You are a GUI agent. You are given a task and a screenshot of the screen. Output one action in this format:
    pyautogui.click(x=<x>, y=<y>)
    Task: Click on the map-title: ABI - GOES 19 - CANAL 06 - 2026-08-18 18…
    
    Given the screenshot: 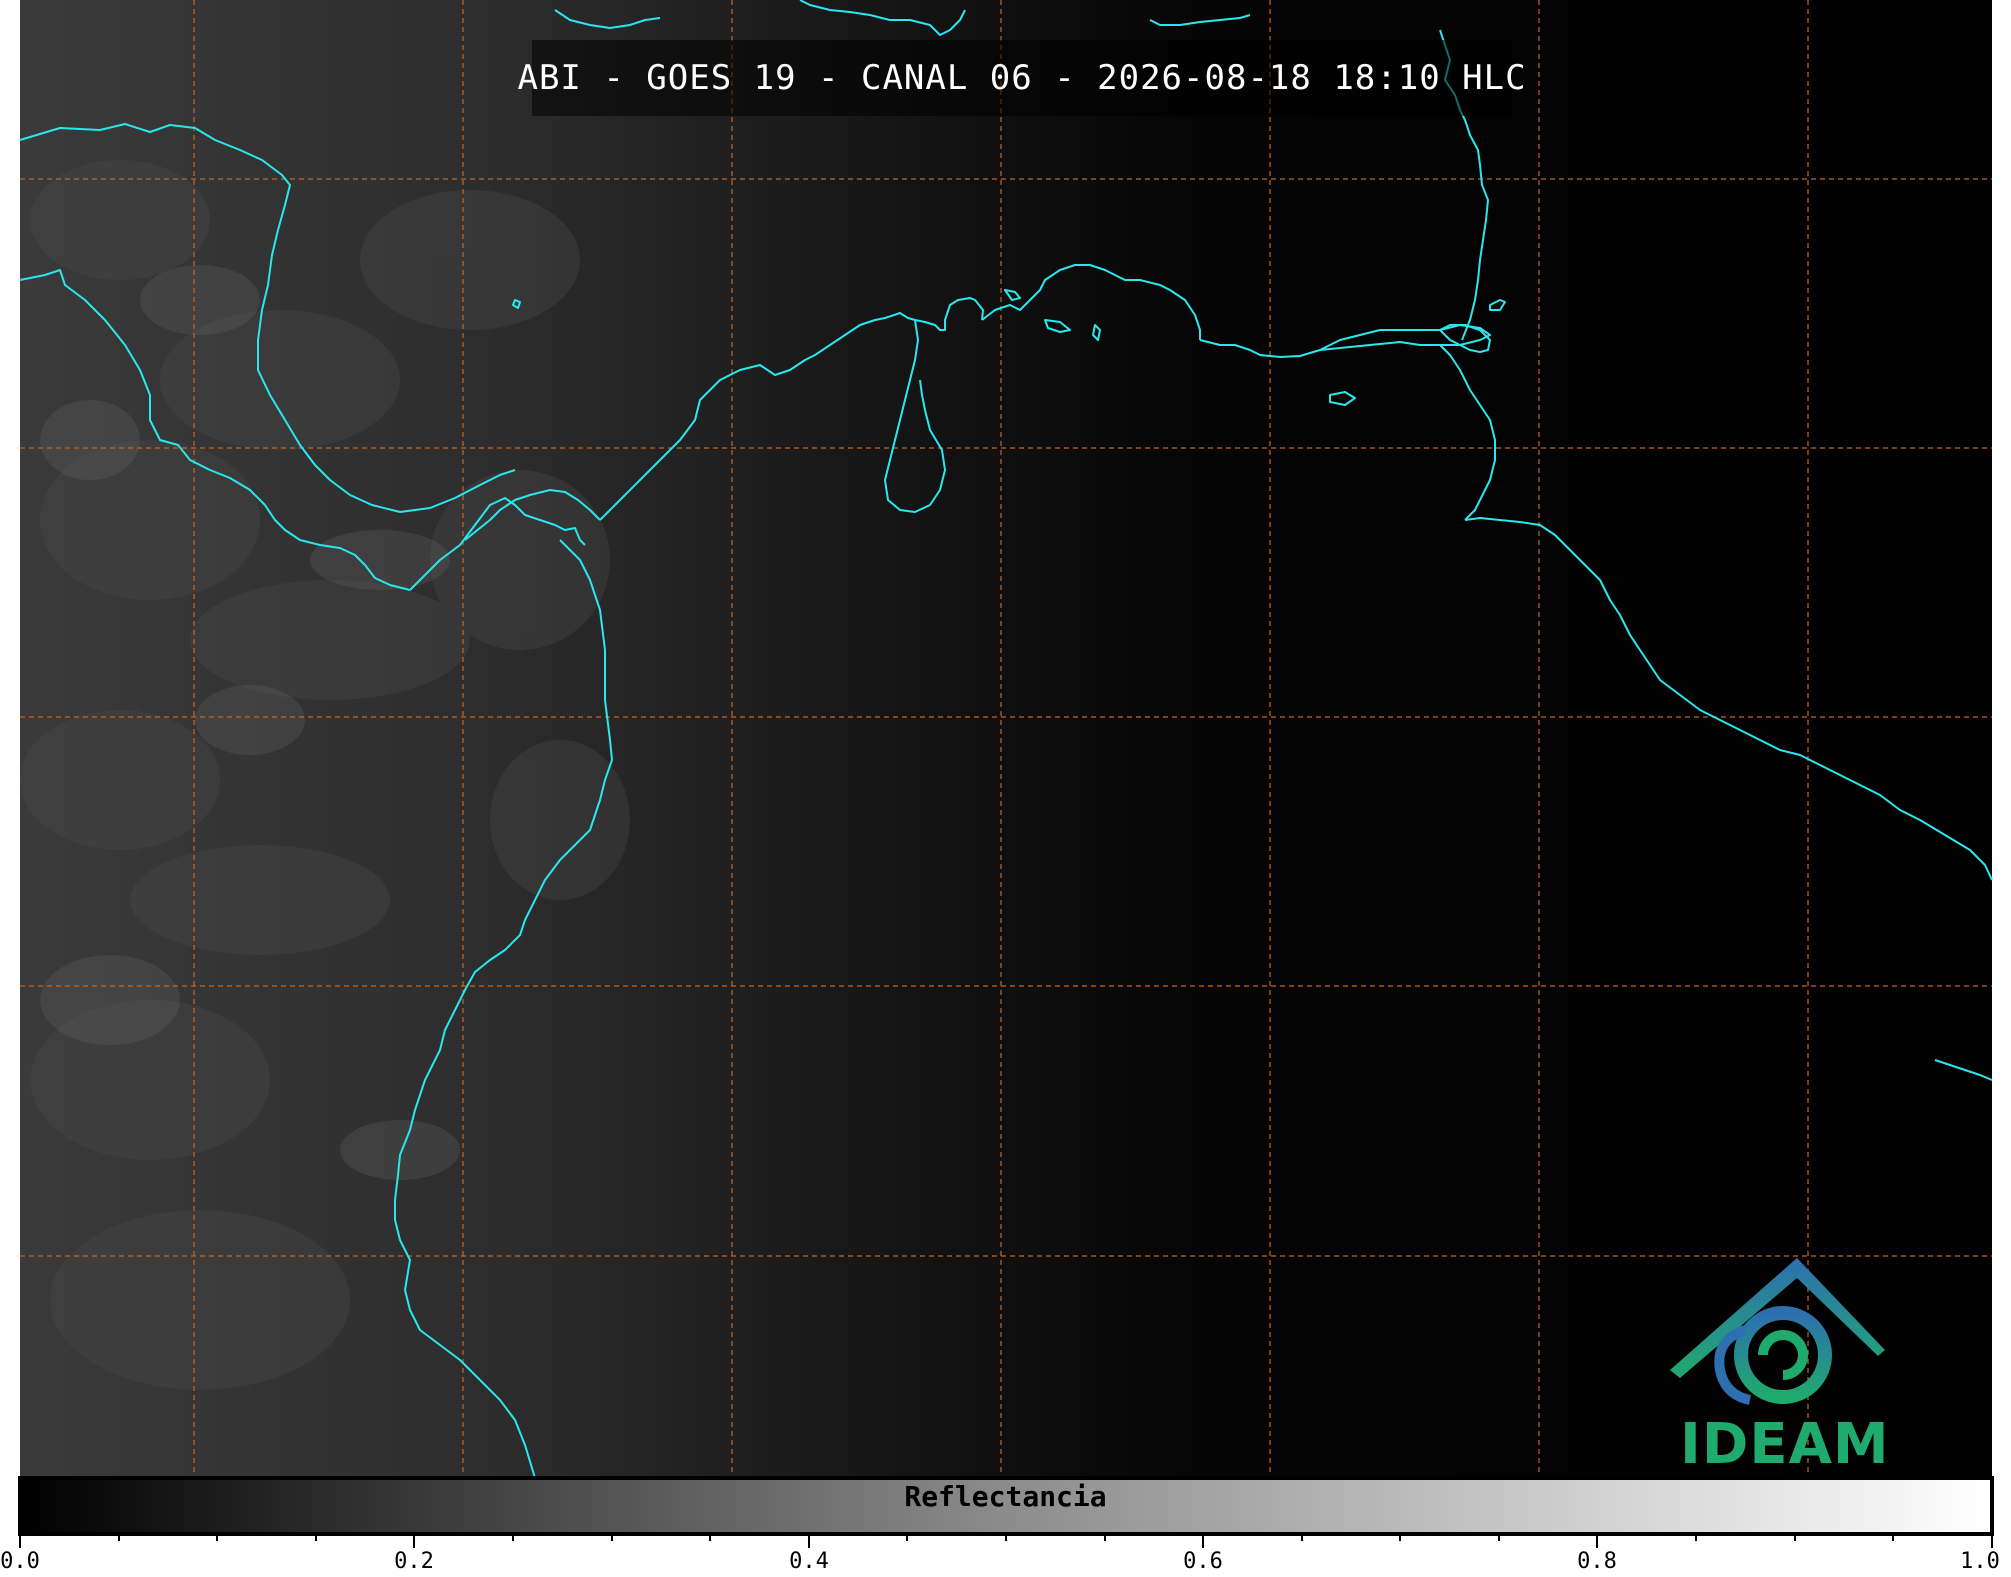 What is the action you would take?
    pyautogui.click(x=1022, y=78)
    